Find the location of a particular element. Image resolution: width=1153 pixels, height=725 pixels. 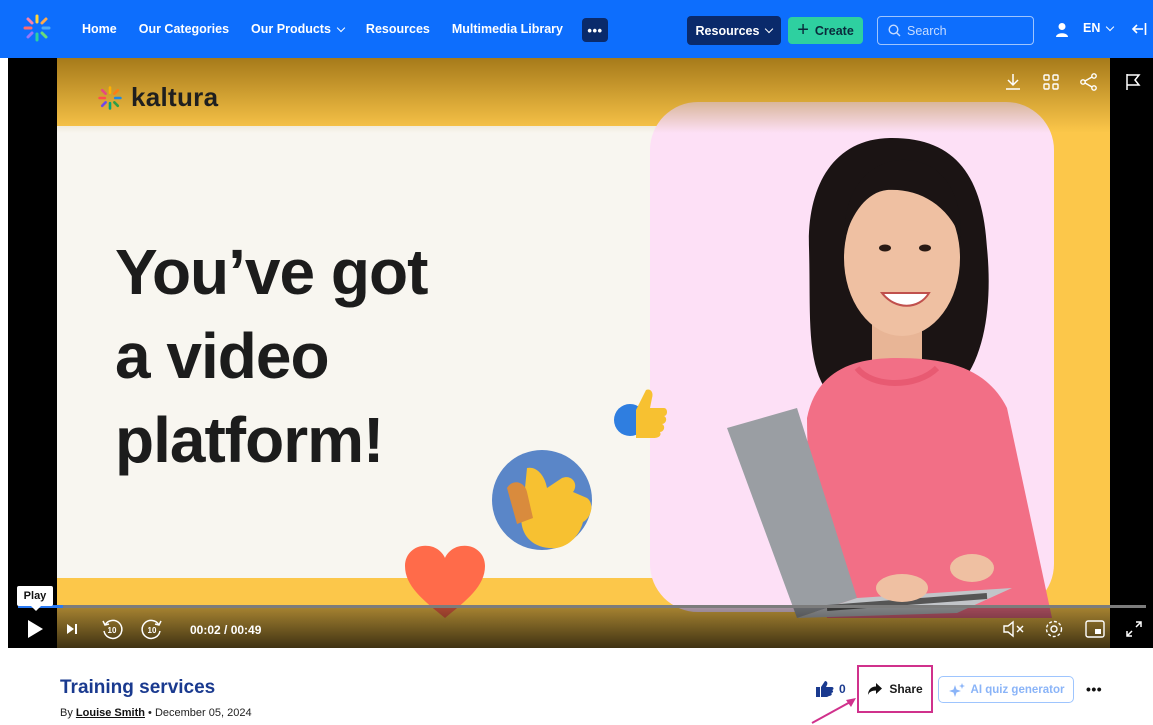

create-button: + Create is located at coordinates (825, 30).